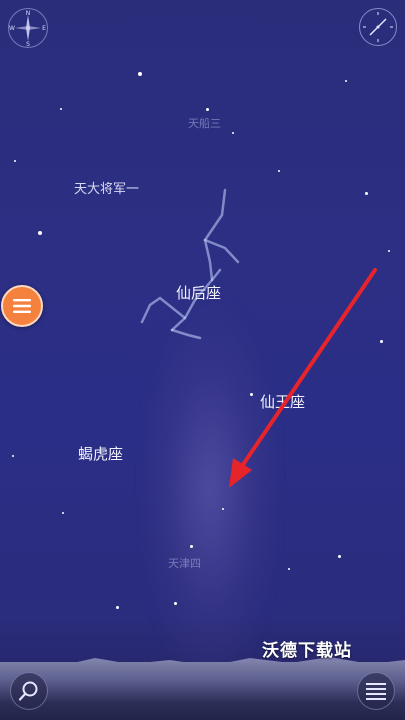 This screenshot has height=720, width=405. Describe the element at coordinates (12, 28) in the screenshot. I see `compass-w: W` at that location.